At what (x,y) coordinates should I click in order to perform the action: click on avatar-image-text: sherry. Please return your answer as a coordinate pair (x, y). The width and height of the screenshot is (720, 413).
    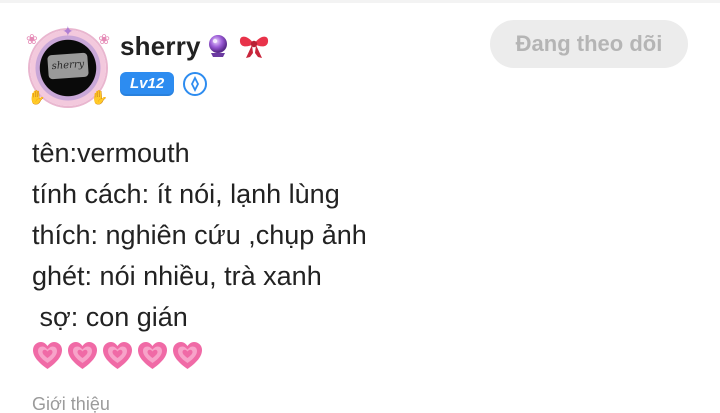
    Looking at the image, I should click on (68, 66).